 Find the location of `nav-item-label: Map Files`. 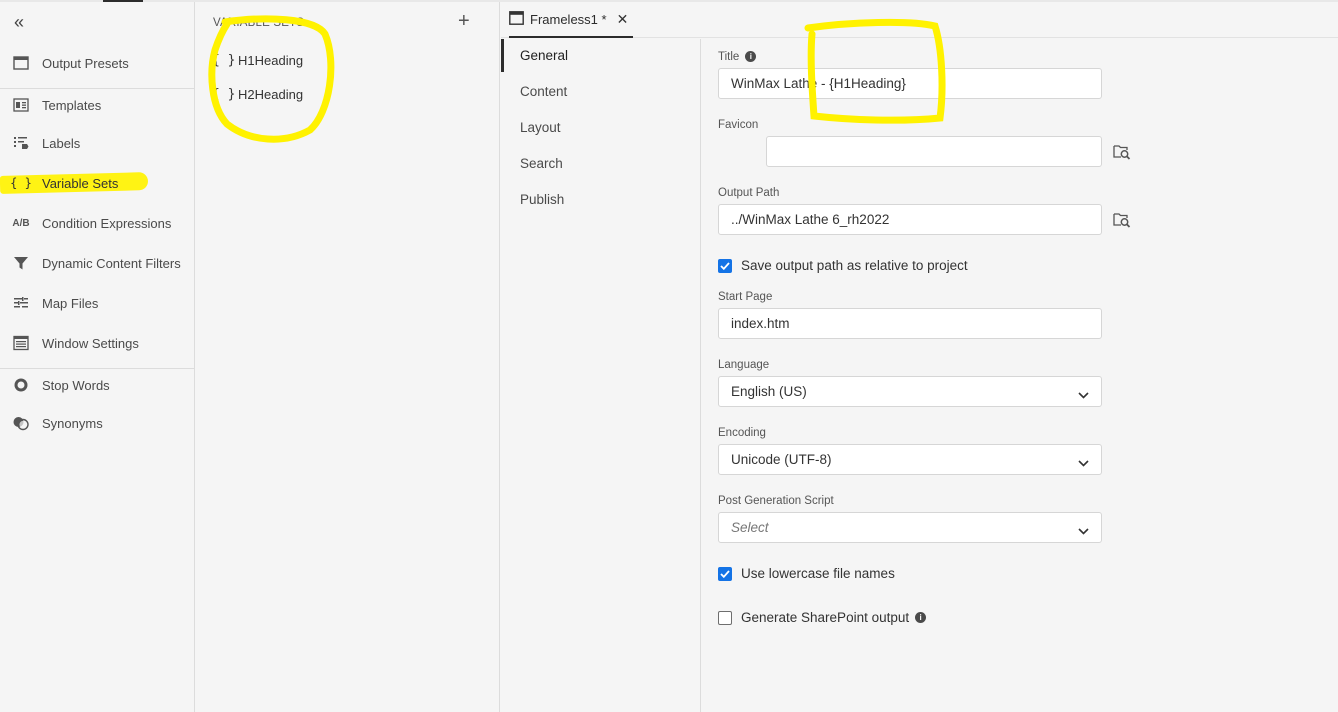

nav-item-label: Map Files is located at coordinates (70, 303).